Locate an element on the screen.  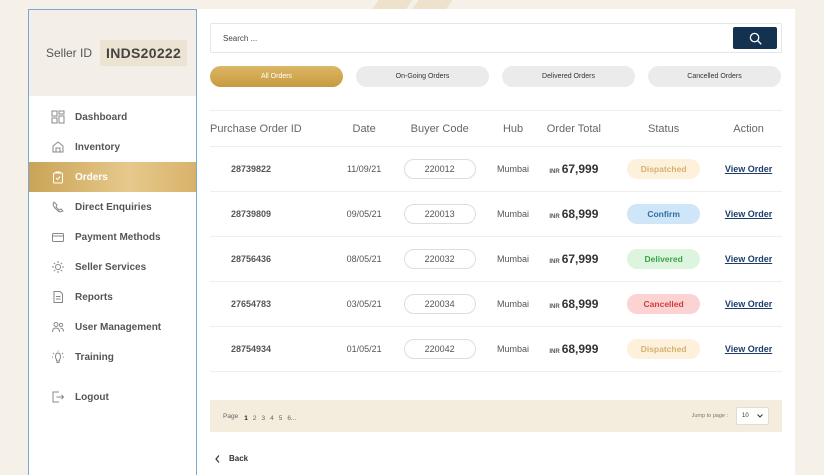
column-header: Buyer Code is located at coordinates (439, 128).